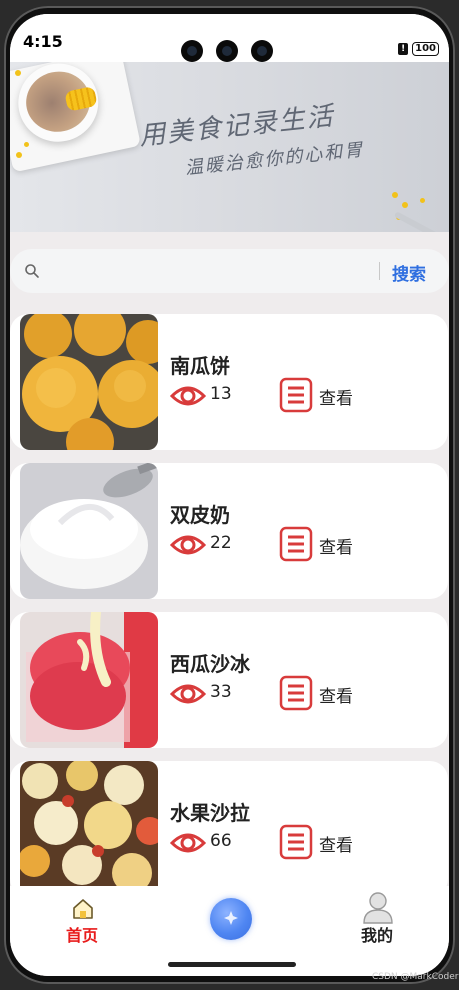 Image resolution: width=459 pixels, height=990 pixels. I want to click on ai-icon, so click(231, 918).